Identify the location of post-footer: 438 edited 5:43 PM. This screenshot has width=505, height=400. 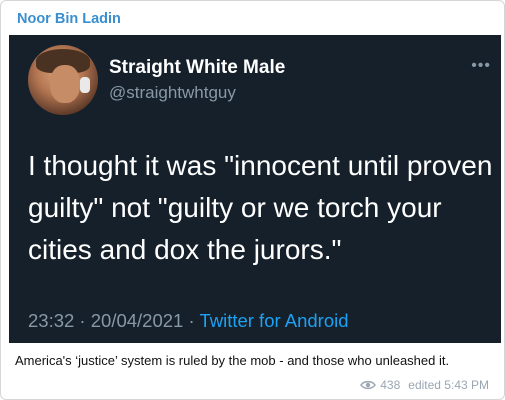
(424, 385).